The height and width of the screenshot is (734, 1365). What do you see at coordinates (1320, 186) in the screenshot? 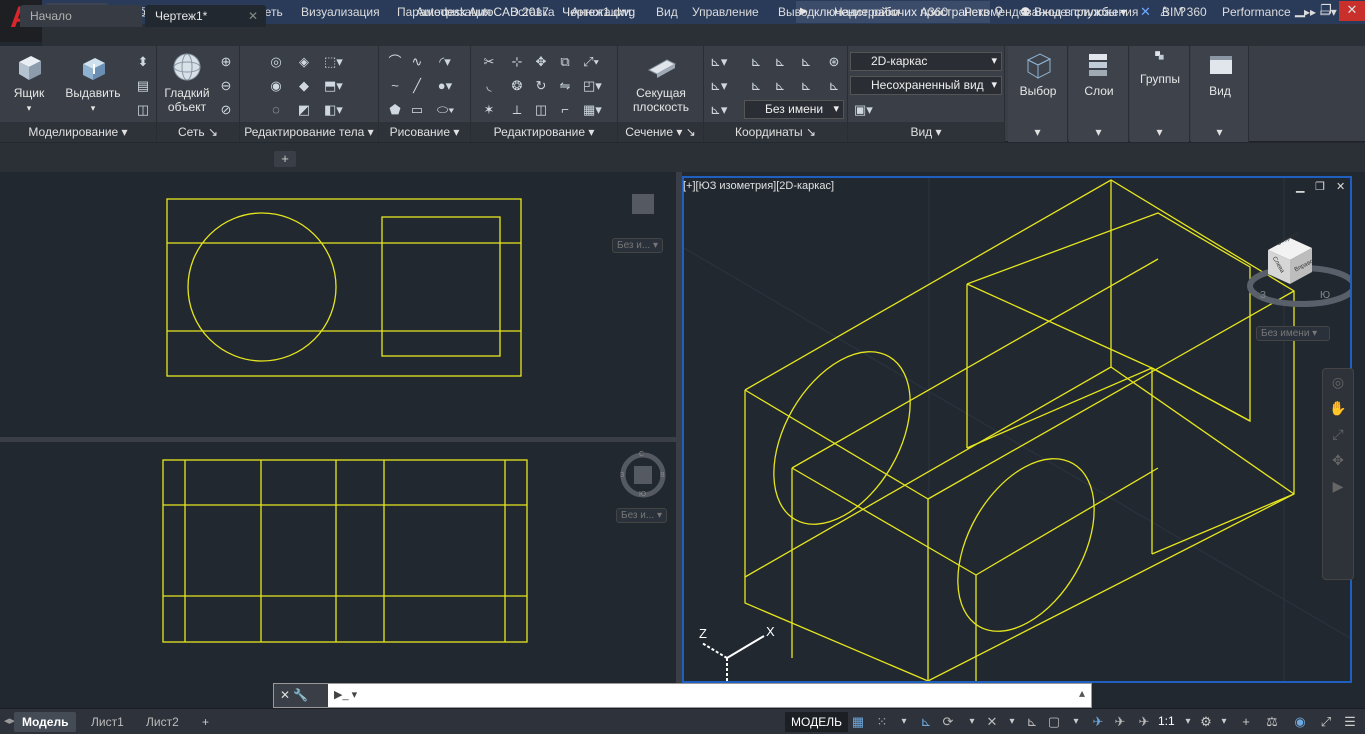
I see `viewport-restore-icon: ❐` at bounding box center [1320, 186].